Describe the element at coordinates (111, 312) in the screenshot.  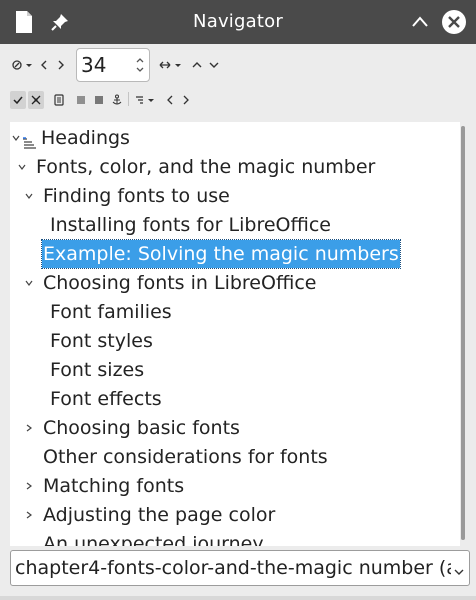
I see `tree-item-label: Font families` at that location.